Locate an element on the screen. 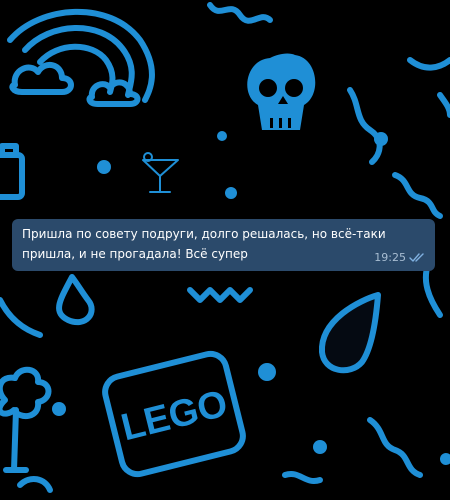  double-check-icon is located at coordinates (416, 257).